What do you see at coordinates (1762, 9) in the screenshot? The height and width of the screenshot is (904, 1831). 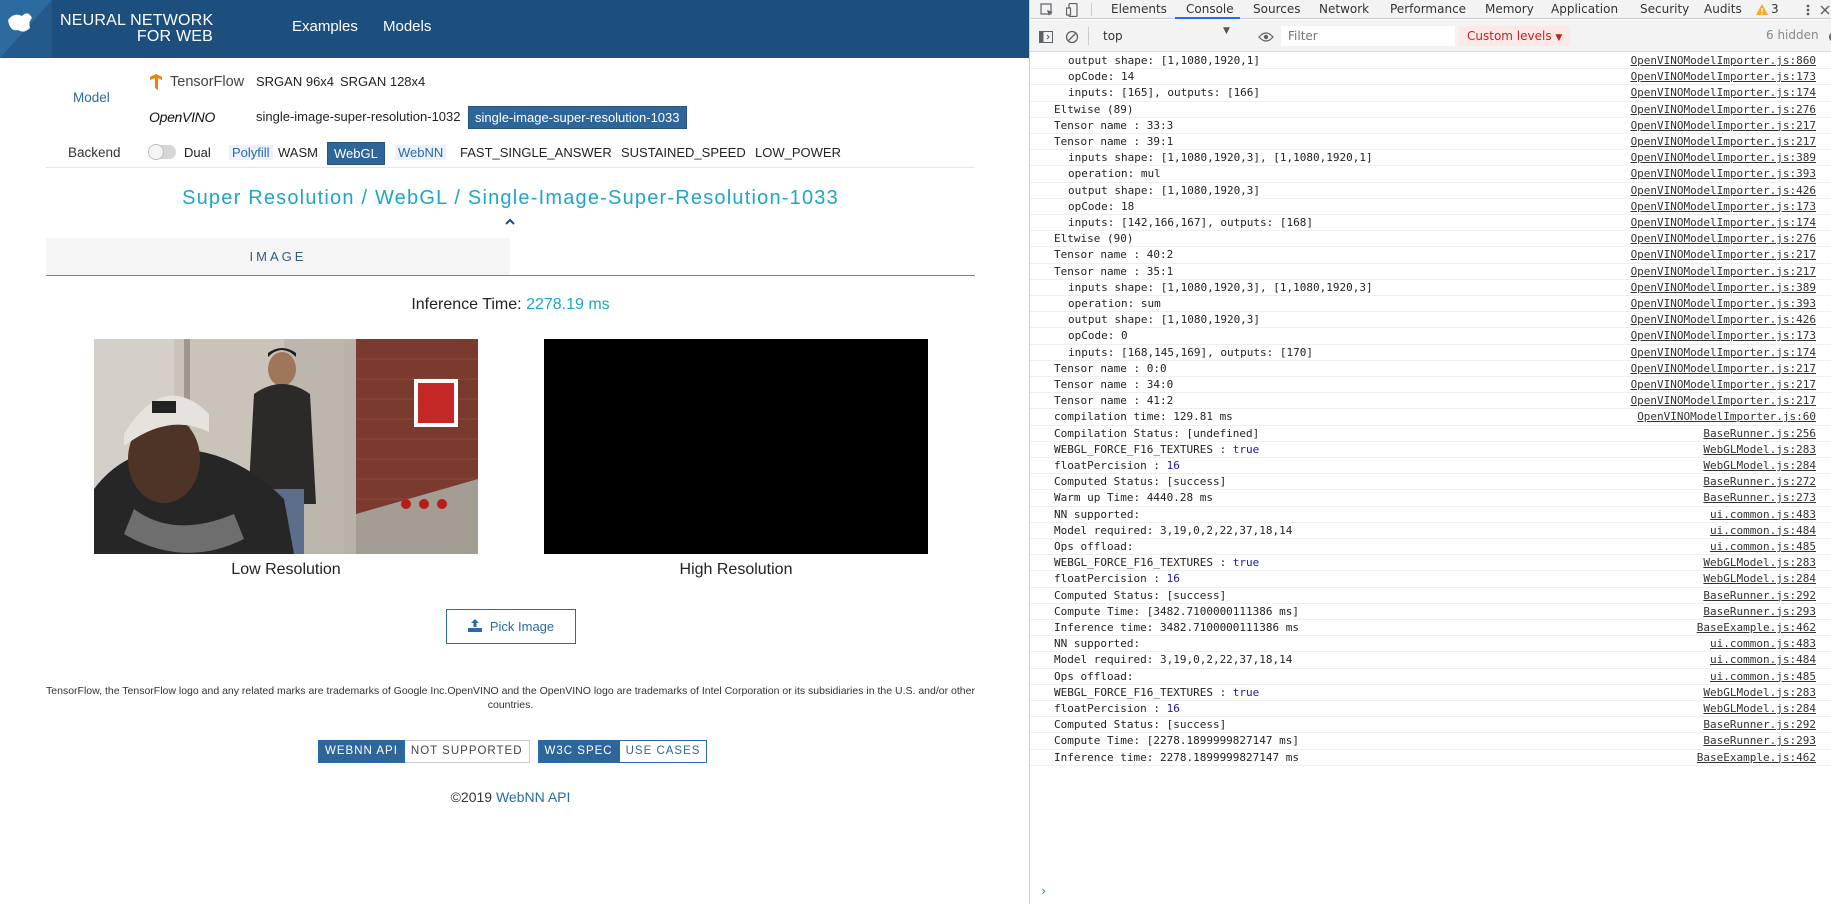 I see `warning-icon` at bounding box center [1762, 9].